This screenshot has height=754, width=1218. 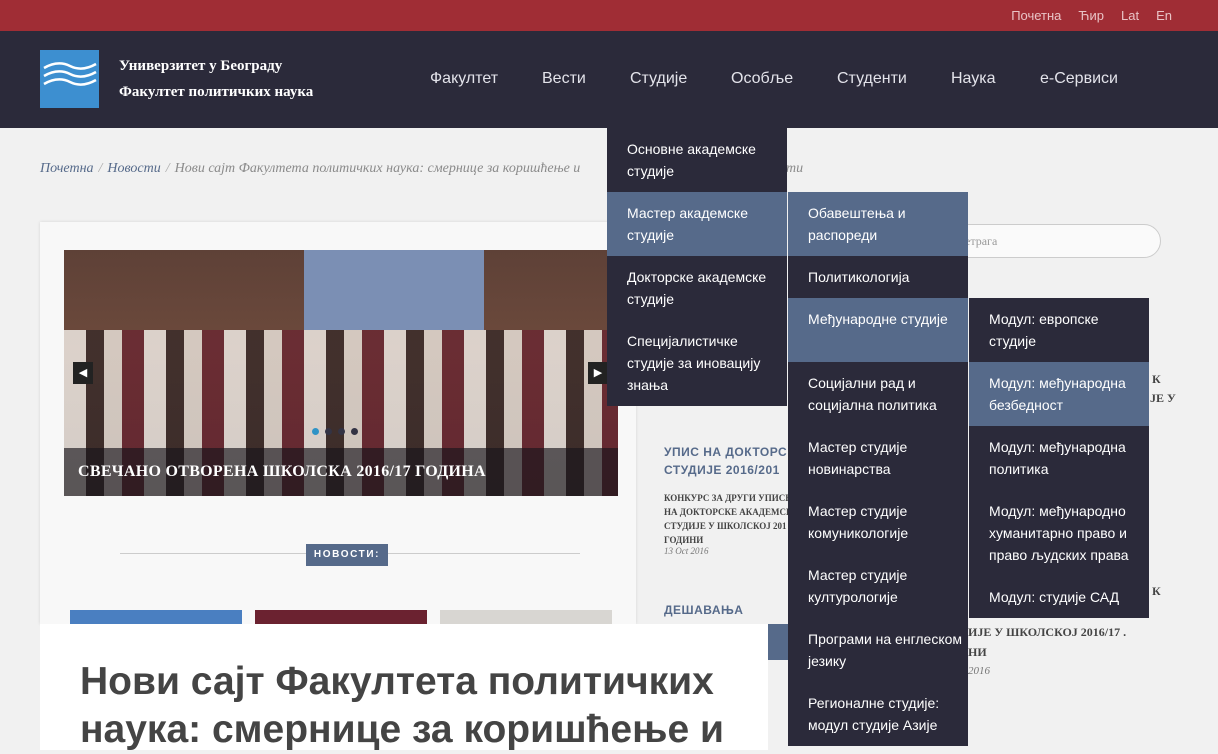 I want to click on sidebar-excerpt: НА ДОКТОРСКЕ АКАДЕМСК, so click(x=728, y=512).